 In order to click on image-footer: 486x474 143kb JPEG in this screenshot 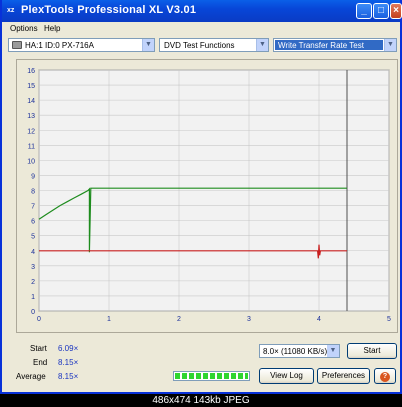, I will do `click(201, 400)`.